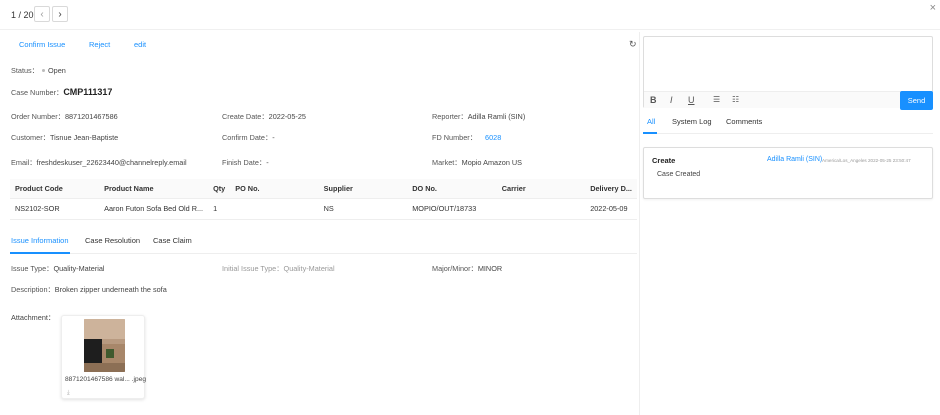 This screenshot has height=415, width=940. I want to click on attachment-card: 8871201467586 wal... .jpeg ⤓, so click(104, 357).